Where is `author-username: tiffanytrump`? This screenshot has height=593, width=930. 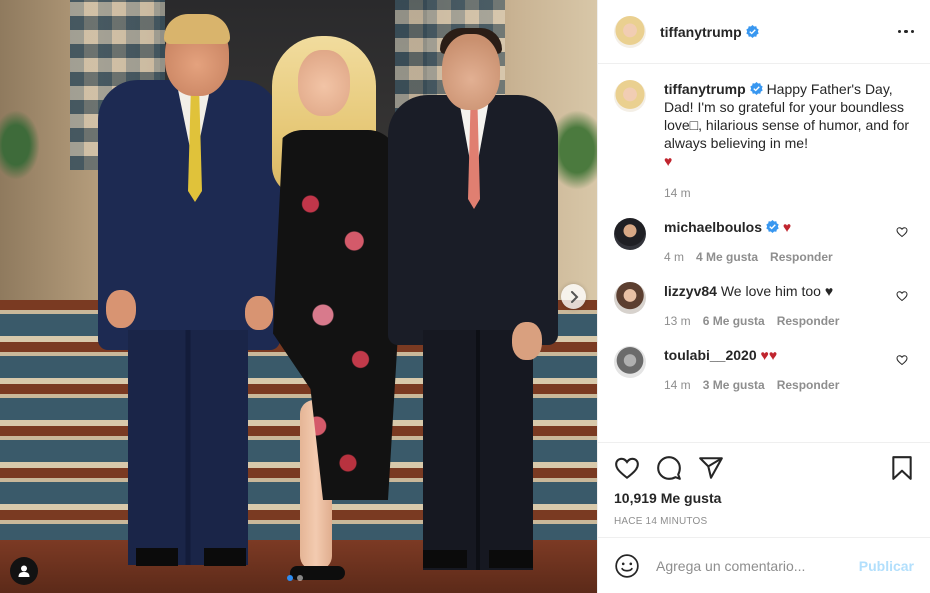
author-username: tiffanytrump is located at coordinates (701, 32).